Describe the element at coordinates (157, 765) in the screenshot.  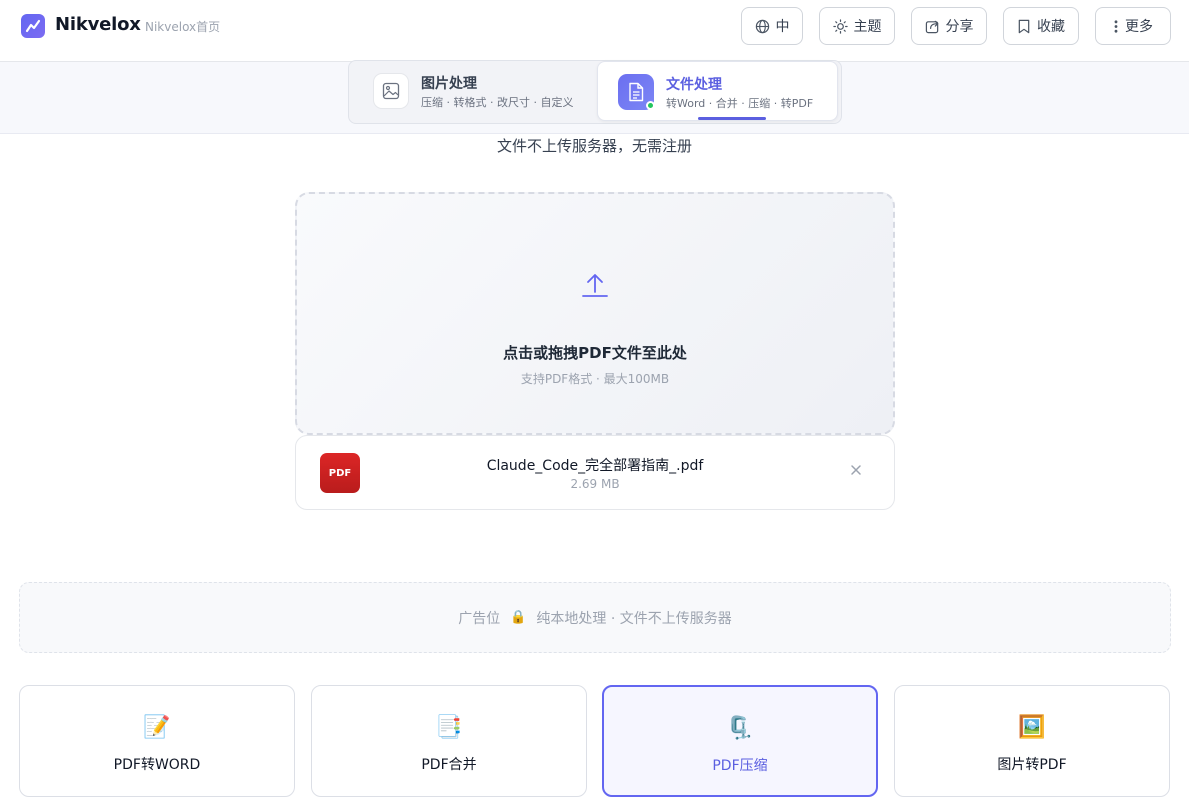
I see `tool-label: PDF转WORD` at that location.